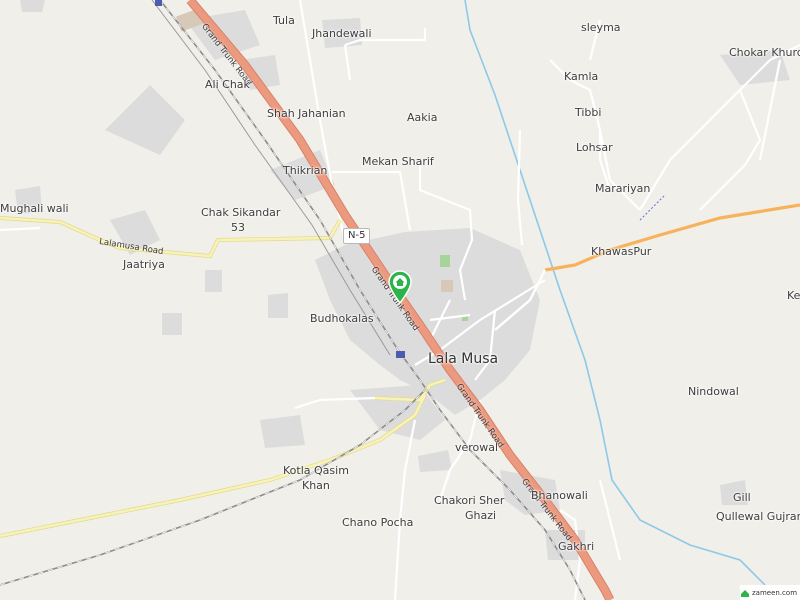  Describe the element at coordinates (342, 318) in the screenshot. I see `place-label: Budhokalas` at that location.